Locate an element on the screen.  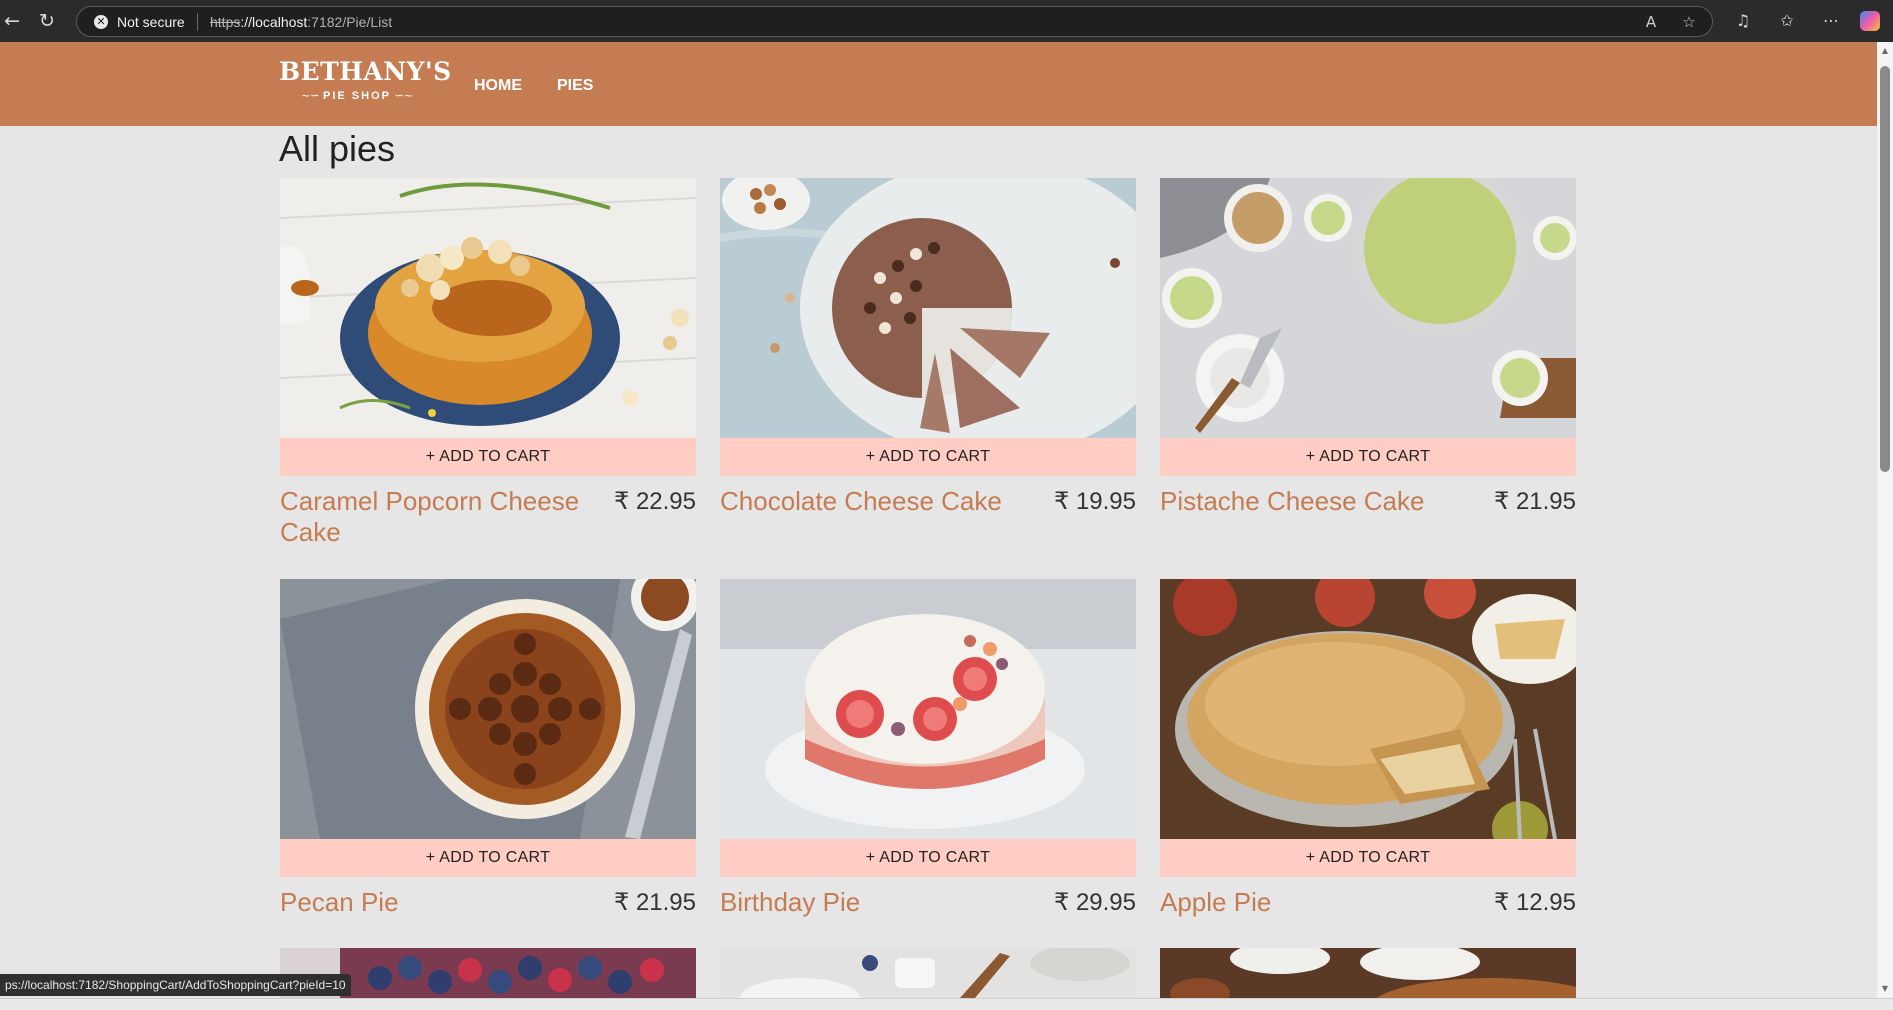
url-scheme: https is located at coordinates (225, 22).